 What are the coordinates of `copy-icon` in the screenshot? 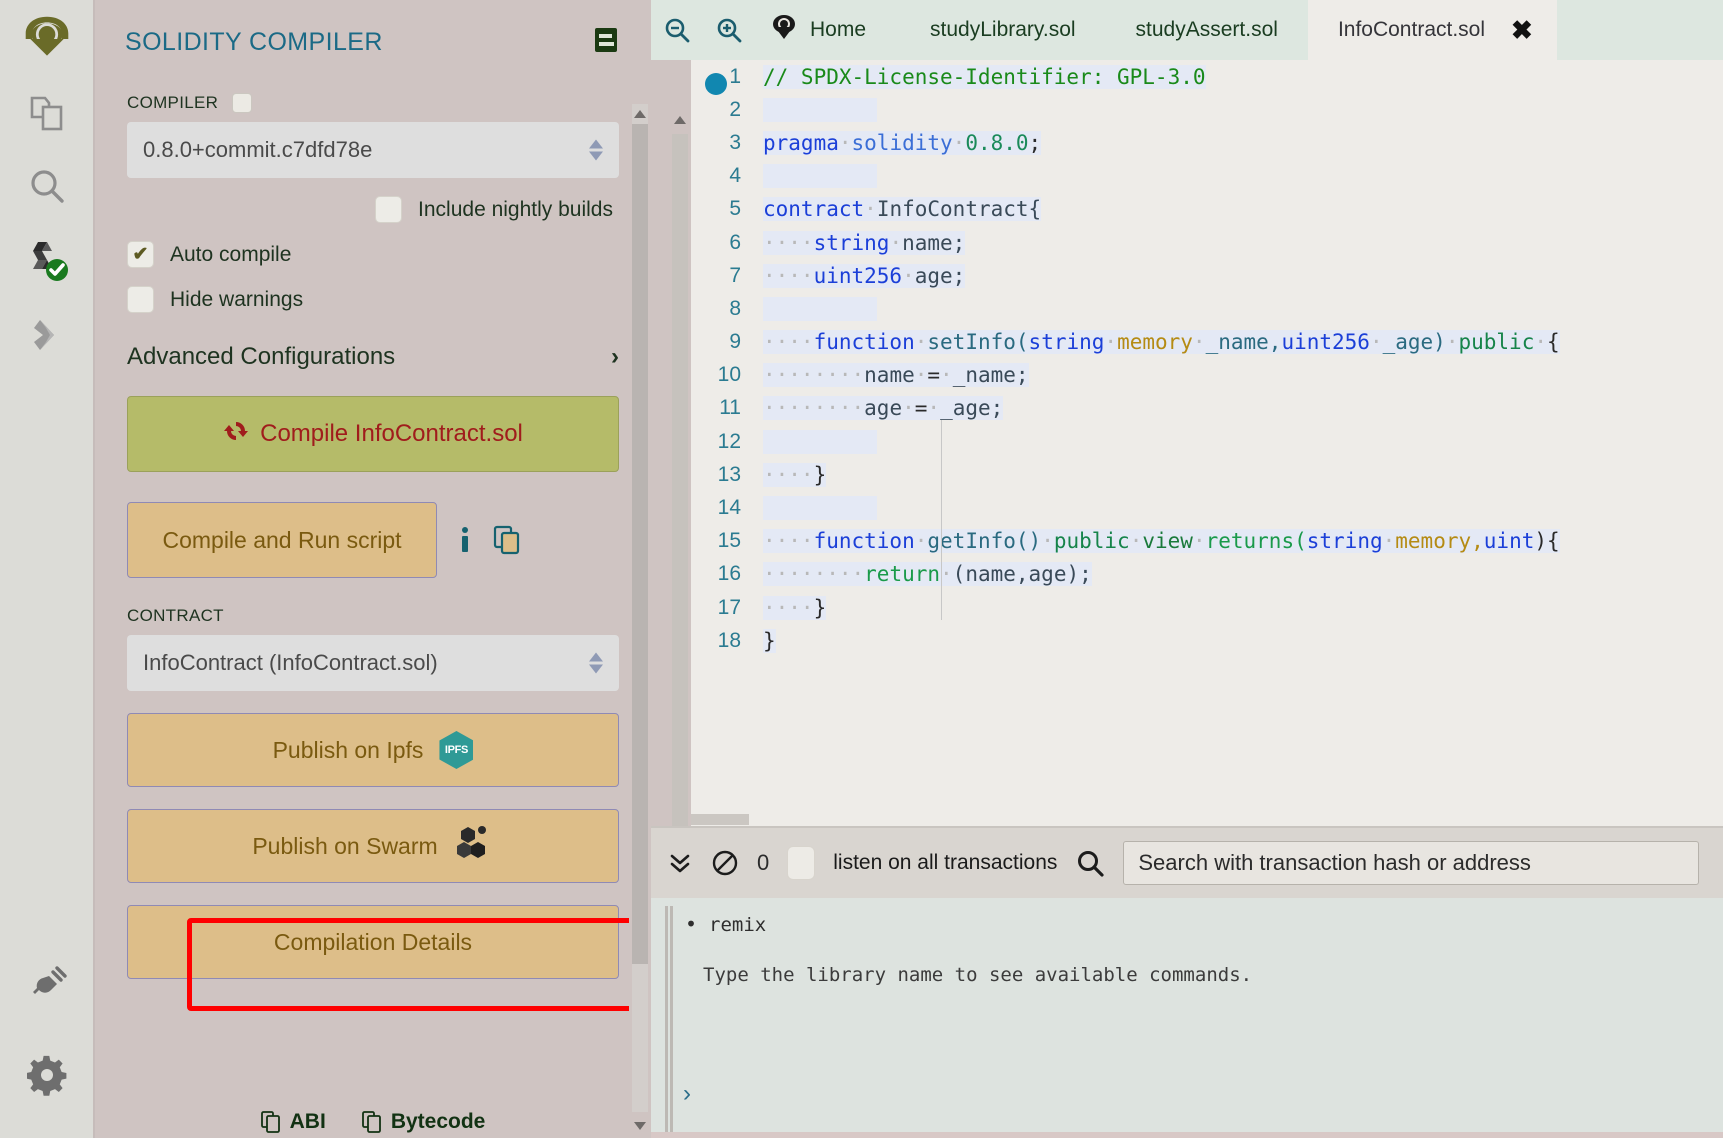 It's located at (507, 540).